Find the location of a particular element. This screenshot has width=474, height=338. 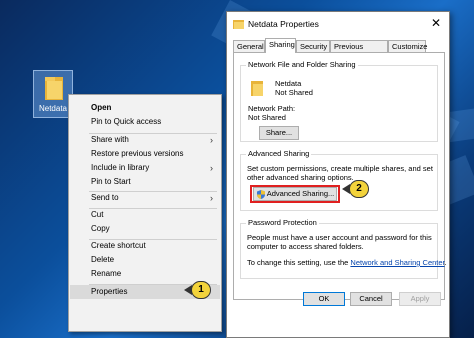

tab-customize: Customize is located at coordinates (407, 46).